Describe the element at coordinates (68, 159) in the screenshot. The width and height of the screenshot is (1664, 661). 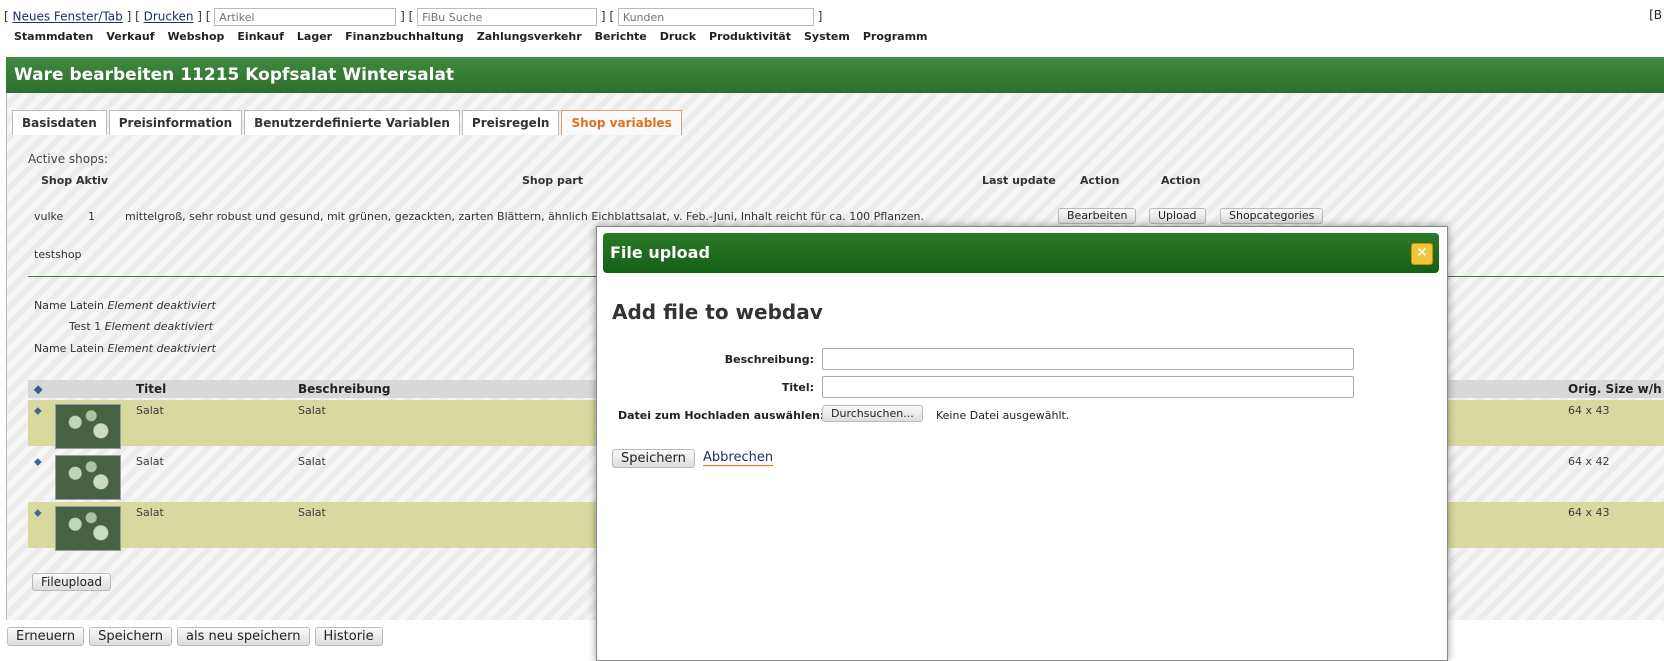
I see `active-shops-label: Active shops:` at that location.